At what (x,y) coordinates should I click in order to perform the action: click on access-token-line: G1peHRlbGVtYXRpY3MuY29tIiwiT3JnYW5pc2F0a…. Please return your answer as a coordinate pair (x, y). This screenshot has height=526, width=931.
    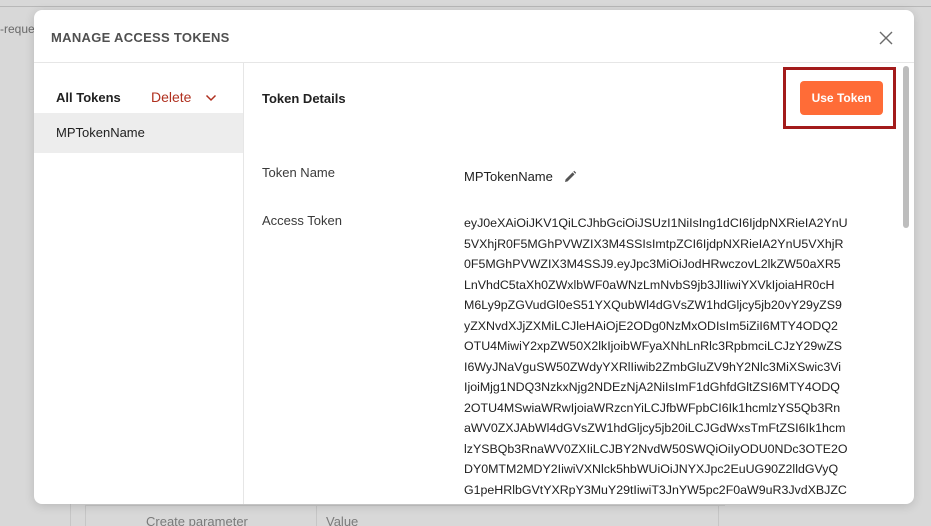
    Looking at the image, I should click on (655, 489).